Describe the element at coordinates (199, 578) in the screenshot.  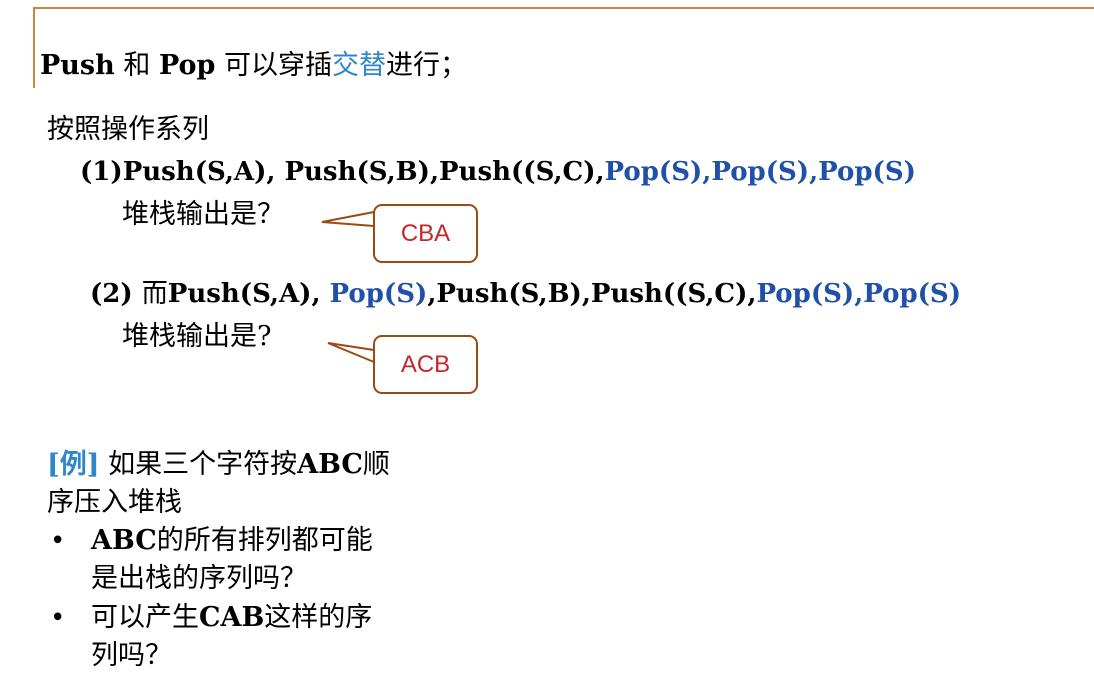
I see `bullet1-line2: 是出栈的序列吗？` at that location.